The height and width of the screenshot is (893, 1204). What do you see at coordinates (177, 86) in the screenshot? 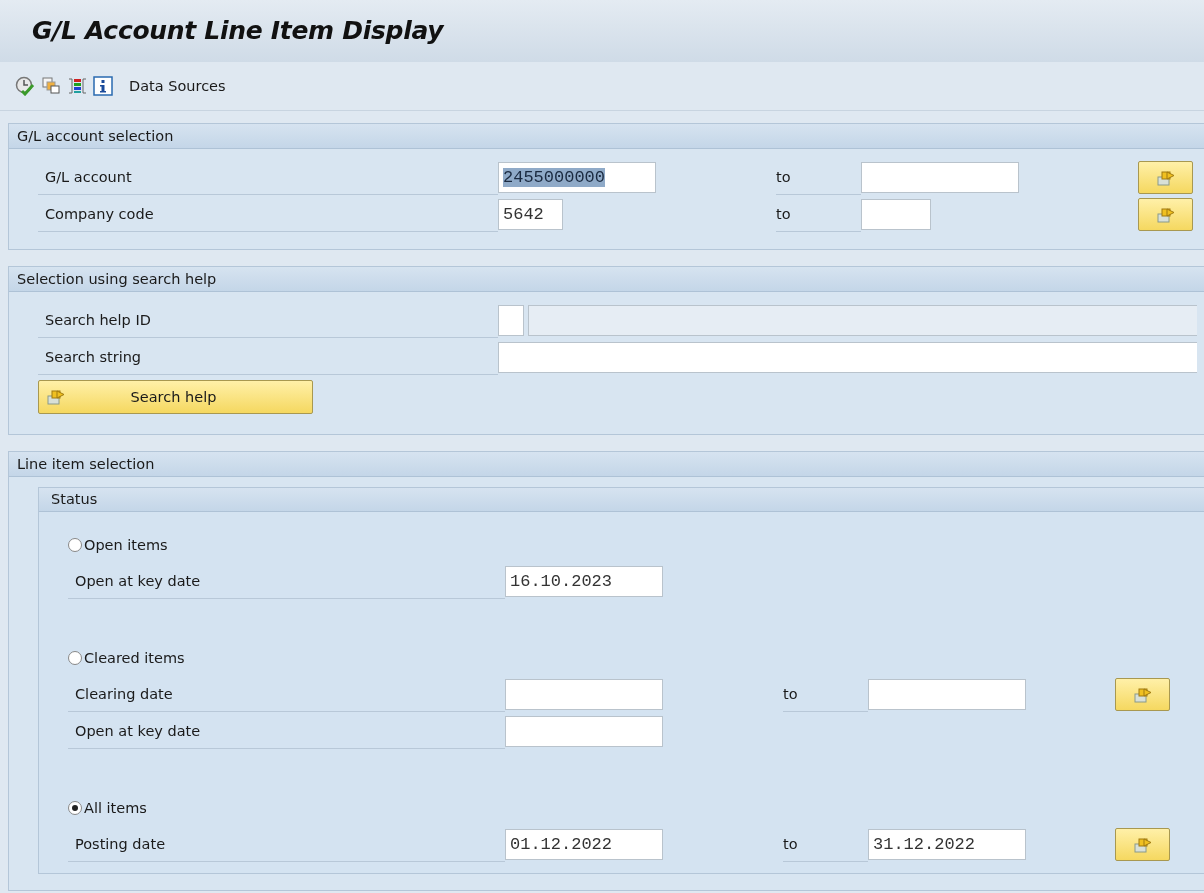
I see `data-sources-button: Data Sources` at bounding box center [177, 86].